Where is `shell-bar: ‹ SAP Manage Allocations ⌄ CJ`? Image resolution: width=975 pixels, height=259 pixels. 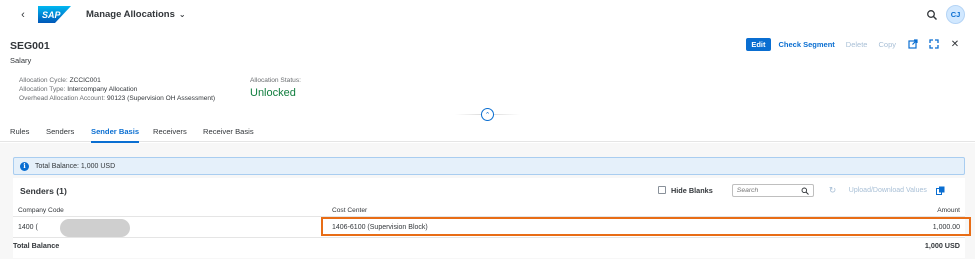
shell-bar: ‹ SAP Manage Allocations ⌄ CJ is located at coordinates (487, 15).